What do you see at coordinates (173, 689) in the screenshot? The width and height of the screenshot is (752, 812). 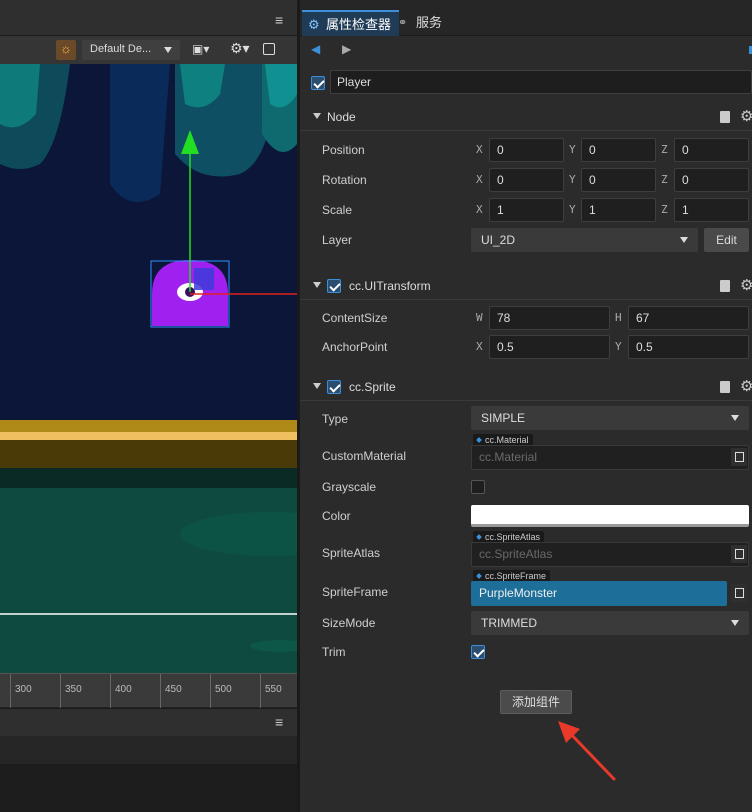 I see `ruler-label: 450` at bounding box center [173, 689].